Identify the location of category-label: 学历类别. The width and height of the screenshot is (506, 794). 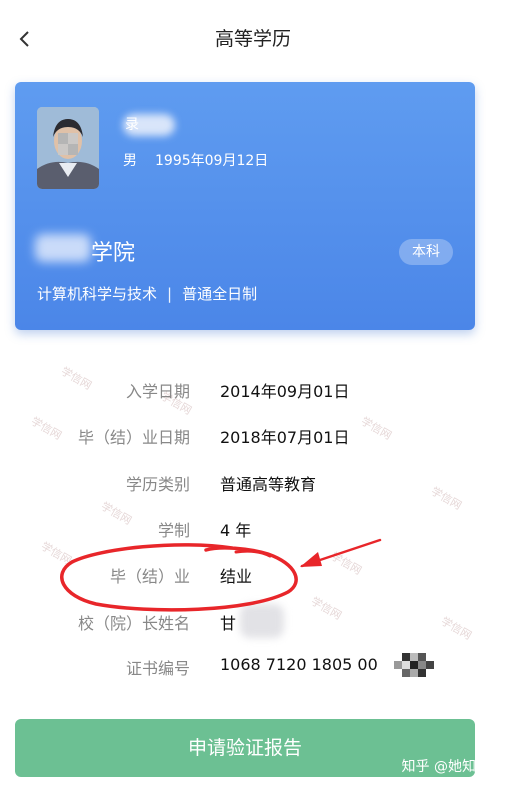
(157, 484).